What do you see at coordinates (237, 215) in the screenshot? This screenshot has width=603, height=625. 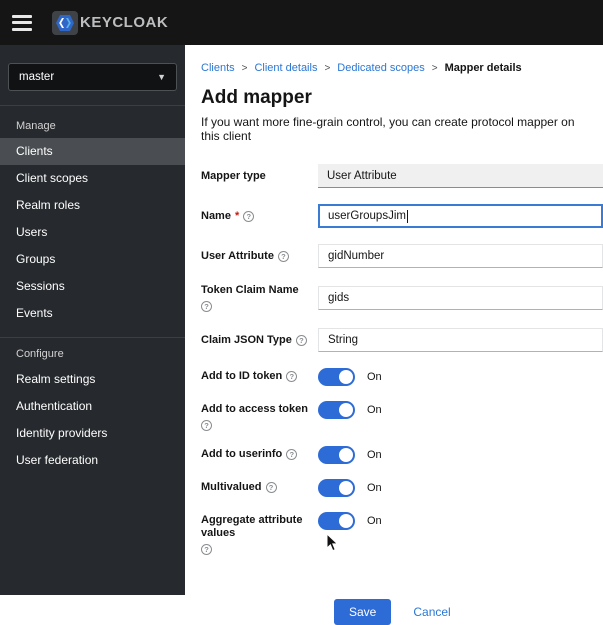 I see `required-asterisk: *` at bounding box center [237, 215].